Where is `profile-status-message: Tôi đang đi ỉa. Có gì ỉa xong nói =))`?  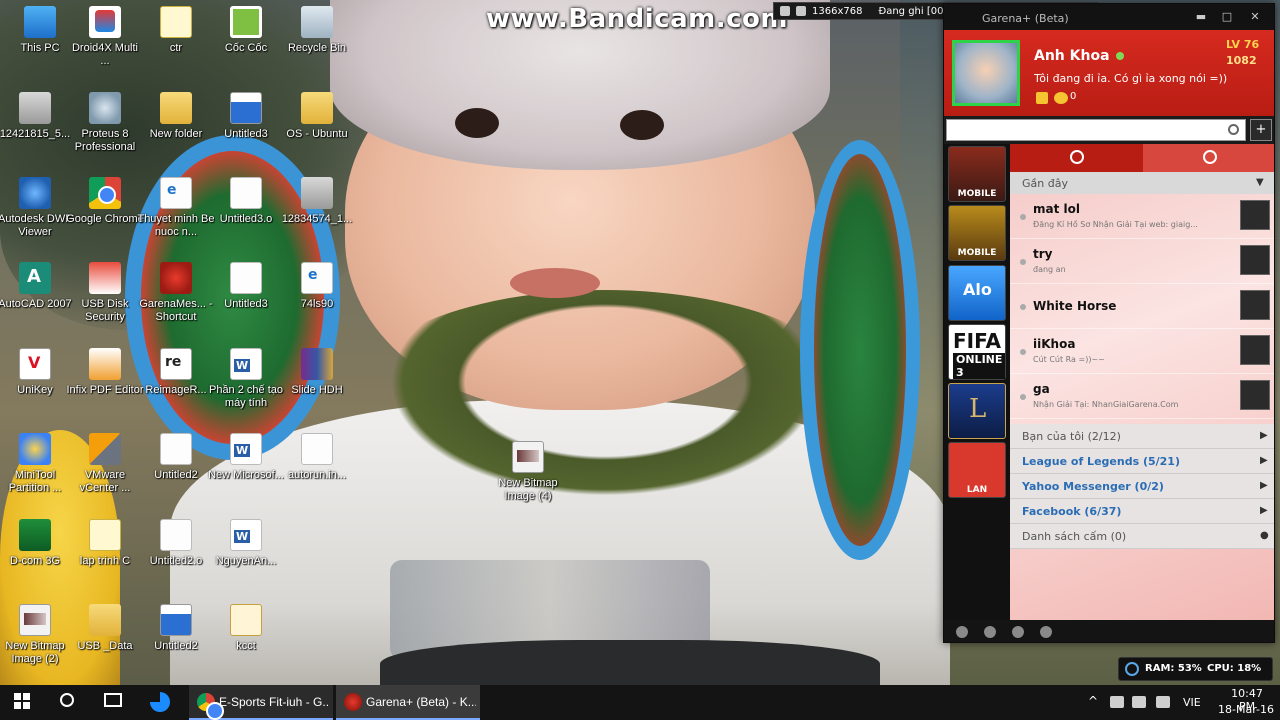
profile-status-message: Tôi đang đi ỉa. Có gì ỉa xong nói =)) is located at coordinates (1130, 78).